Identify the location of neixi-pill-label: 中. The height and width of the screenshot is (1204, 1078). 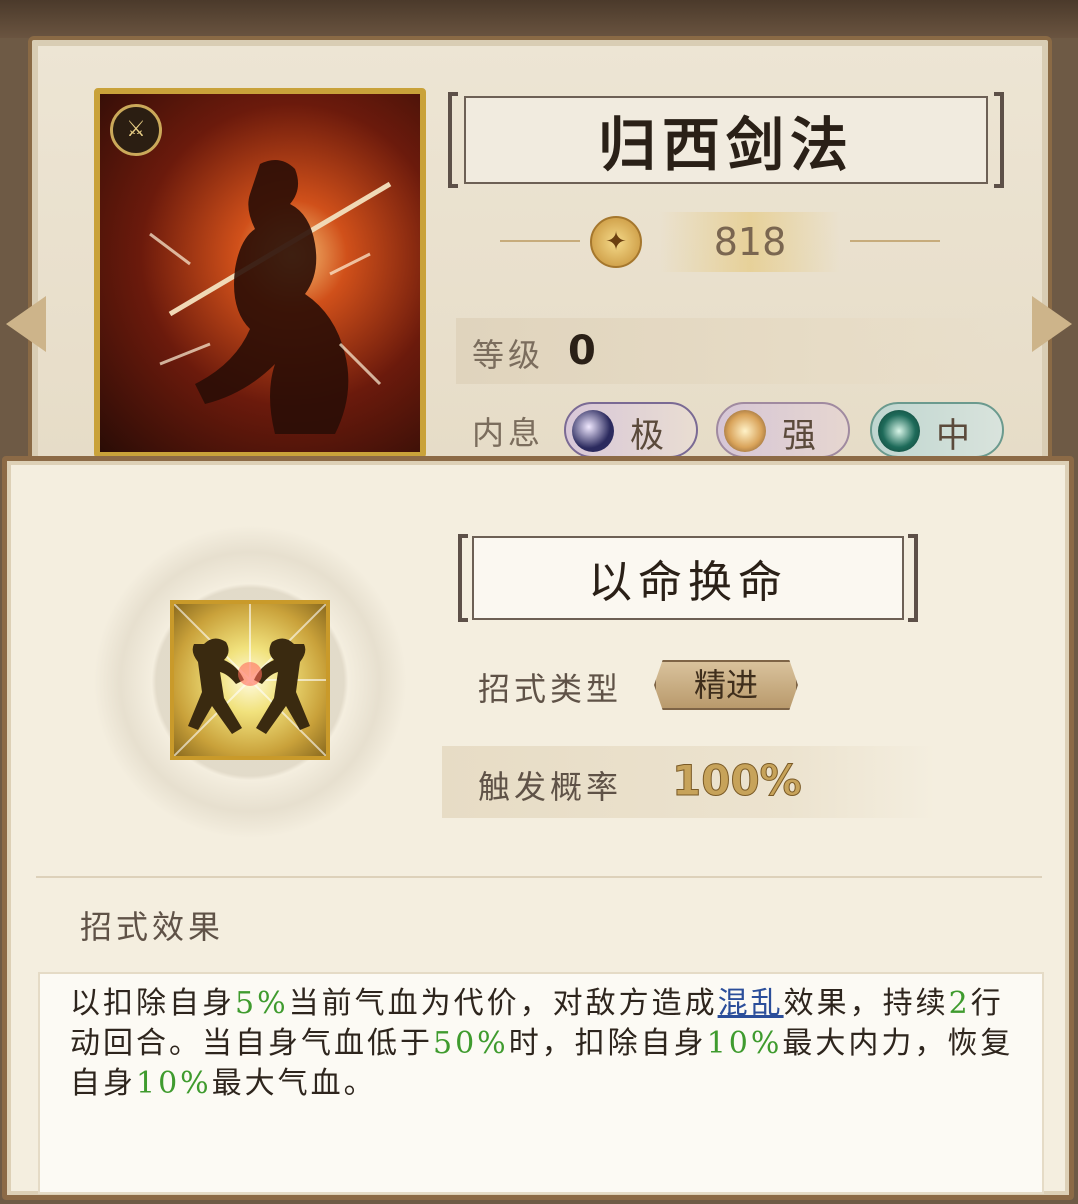
(953, 436).